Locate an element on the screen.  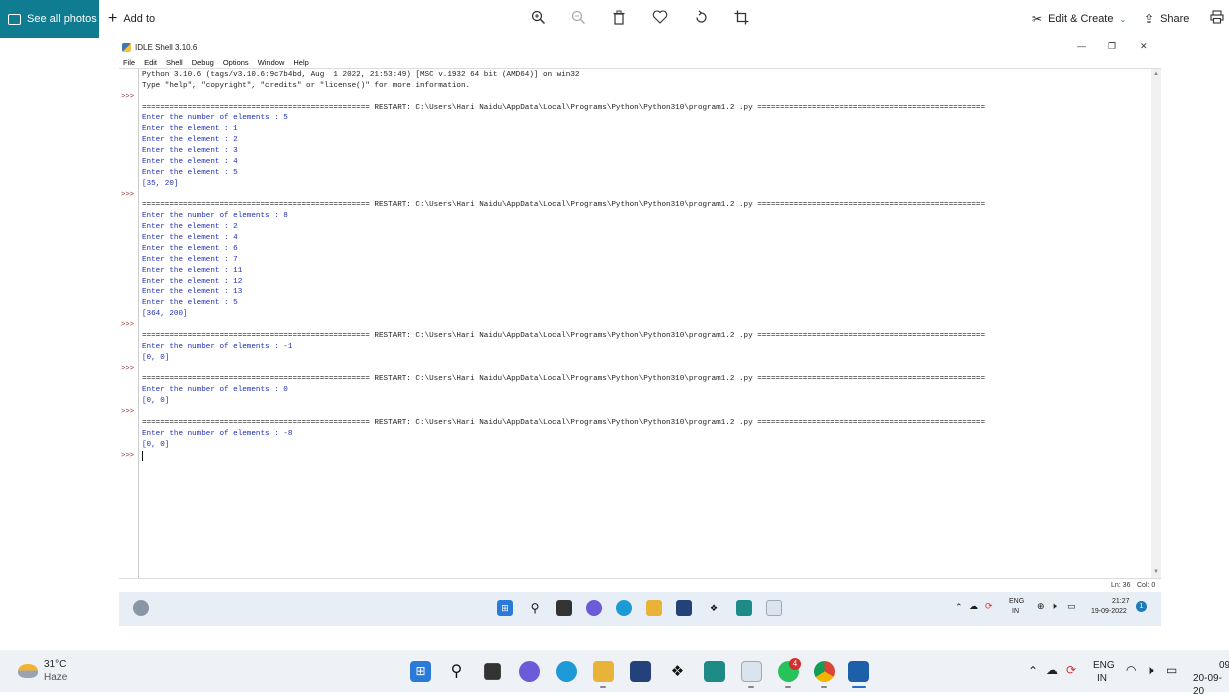
wifi-icon: ◠ is located at coordinates (1131, 670).